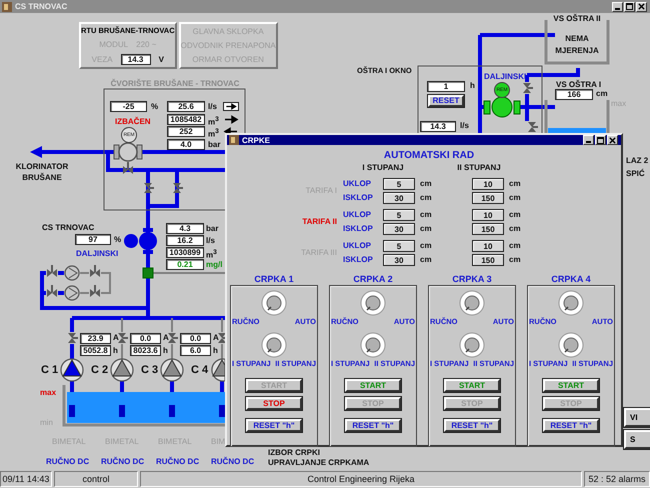  I want to click on mode-label: DALJINSKI, so click(97, 254).